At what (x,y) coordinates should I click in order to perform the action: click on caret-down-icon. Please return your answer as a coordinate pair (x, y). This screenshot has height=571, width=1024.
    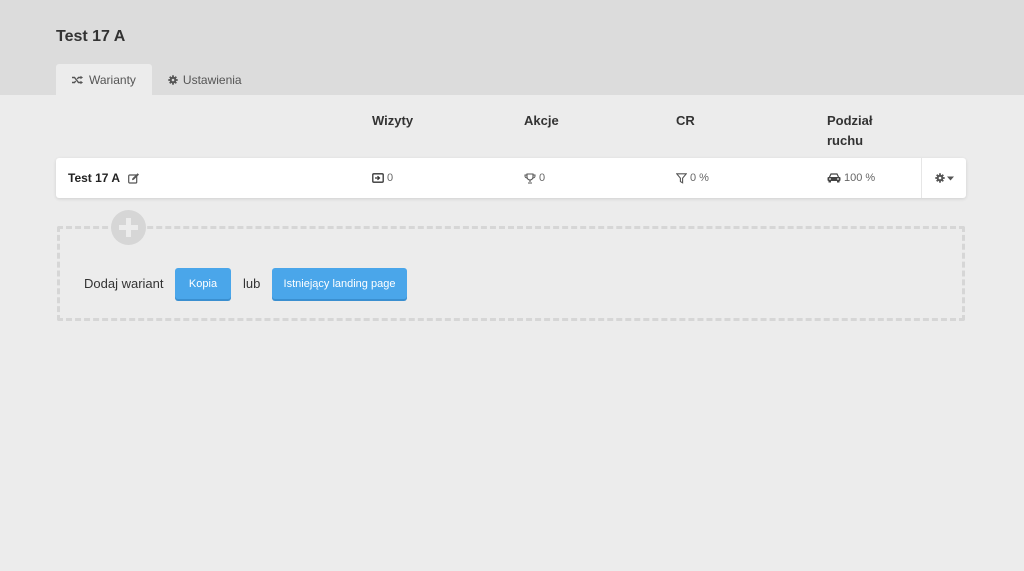
    Looking at the image, I should click on (950, 178).